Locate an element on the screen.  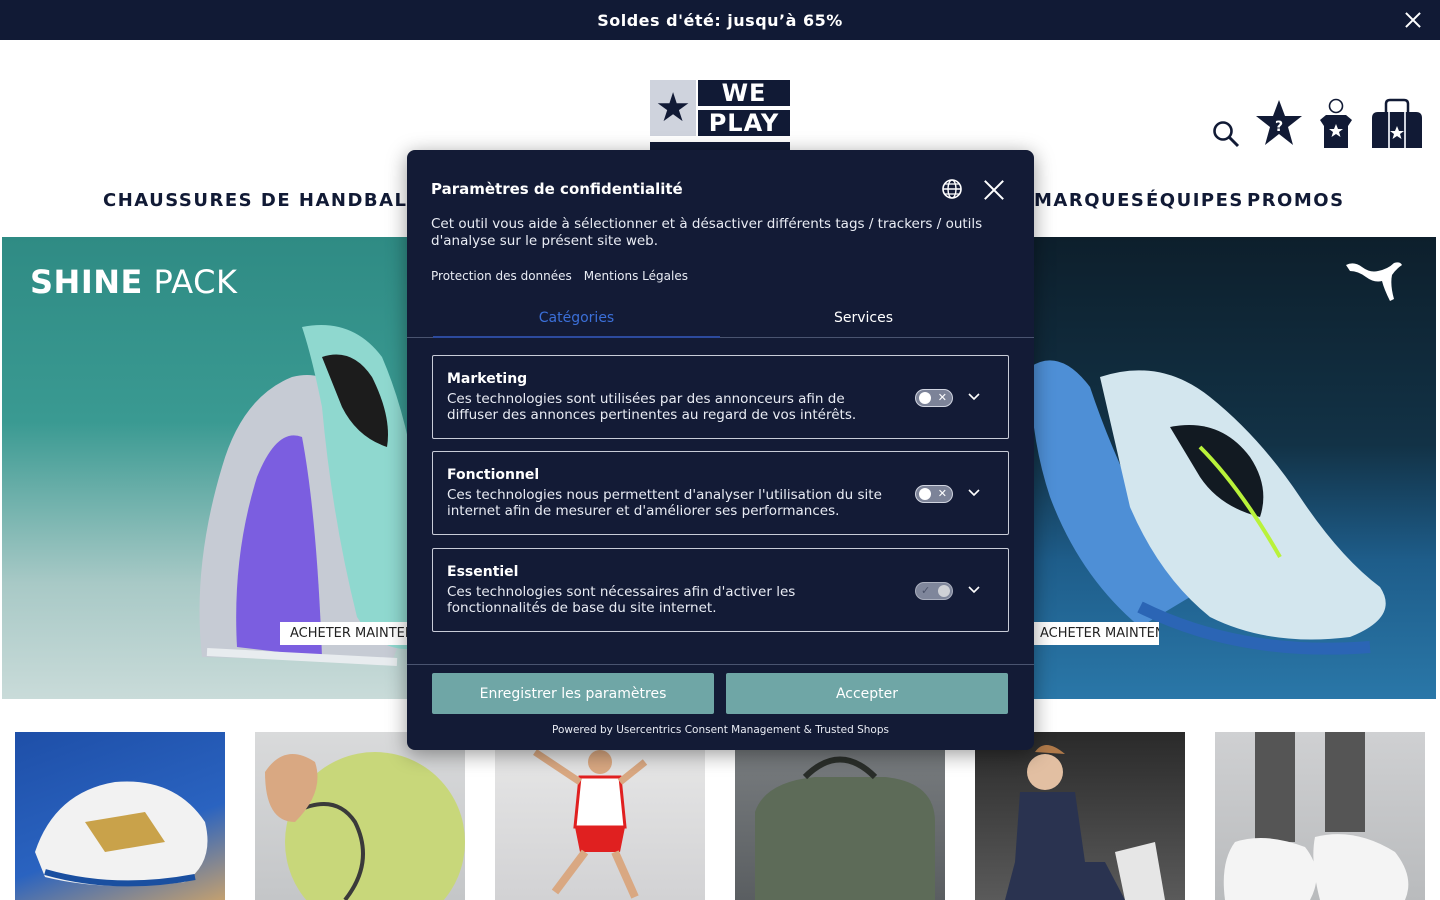
essentiel-toggle: ✓ is located at coordinates (934, 591).